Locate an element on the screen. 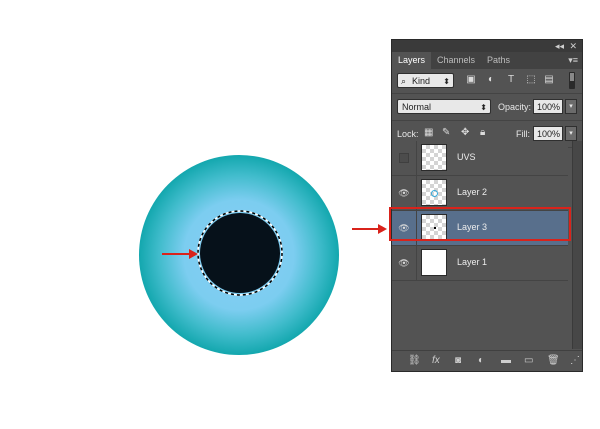  tab-layers: Layers is located at coordinates (412, 60).